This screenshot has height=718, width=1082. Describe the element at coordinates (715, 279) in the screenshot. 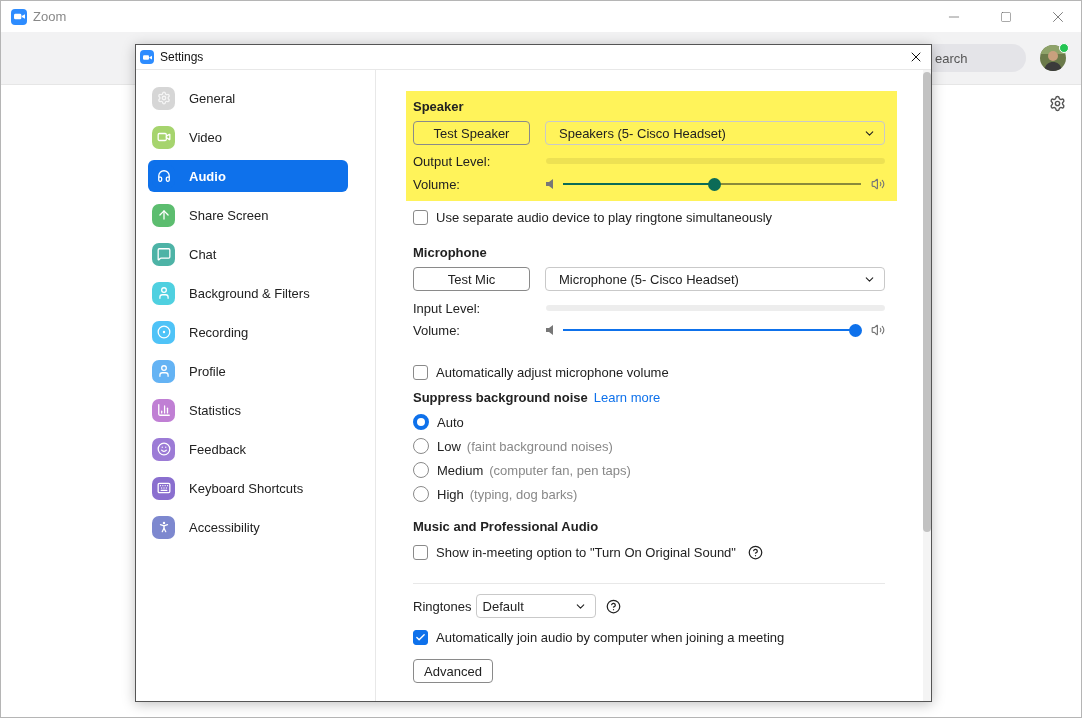

I see `device-dropdown: Microphone (5- Cisco Headset)` at that location.